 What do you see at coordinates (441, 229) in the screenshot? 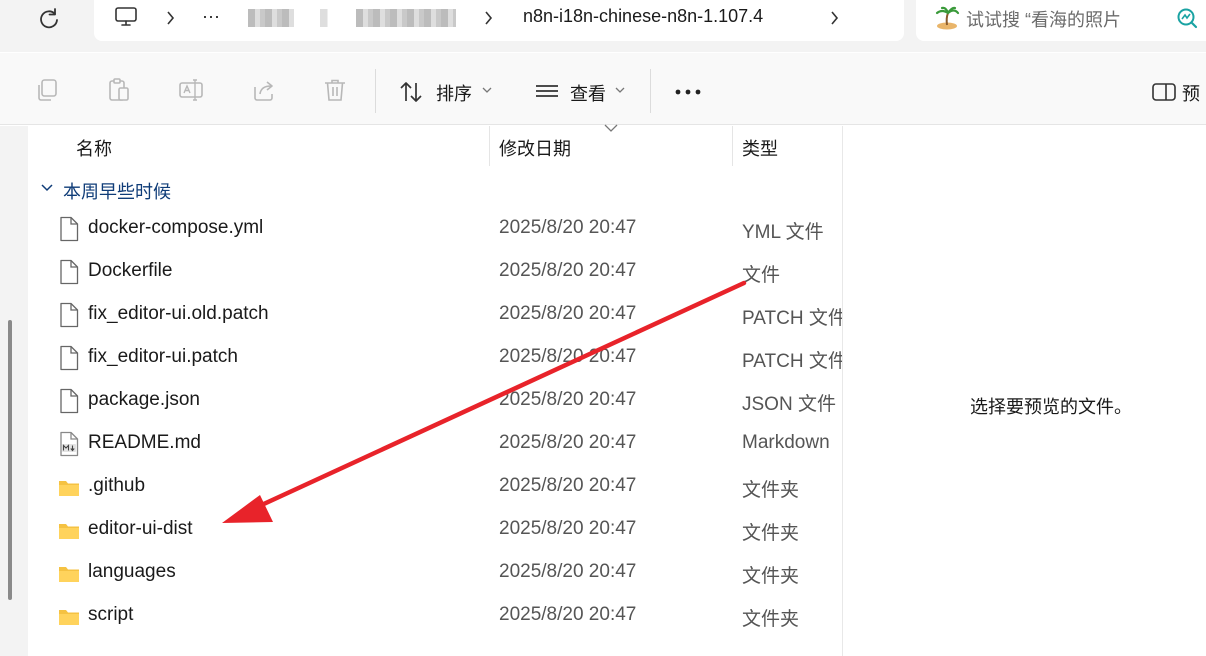
I see `file-row: docker-compose.yml 2025/8/20 20:47 YML 文件` at bounding box center [441, 229].